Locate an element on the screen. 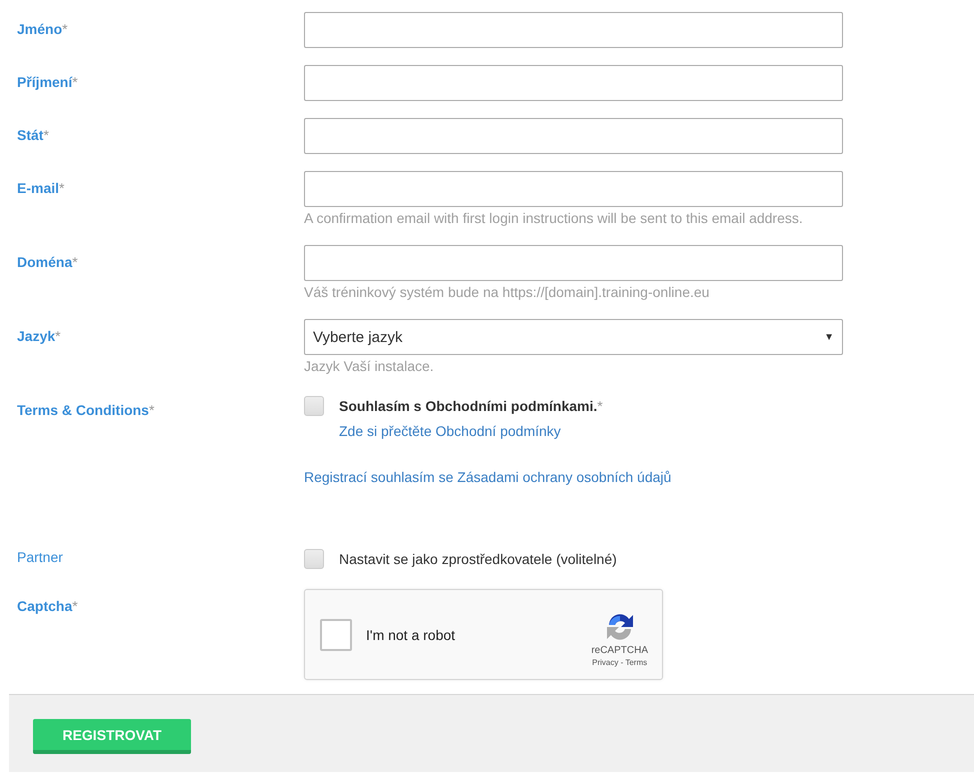 The height and width of the screenshot is (783, 974). checkbox-label: Nastavit se jako zprostředkovatele (volitelné) is located at coordinates (478, 559).